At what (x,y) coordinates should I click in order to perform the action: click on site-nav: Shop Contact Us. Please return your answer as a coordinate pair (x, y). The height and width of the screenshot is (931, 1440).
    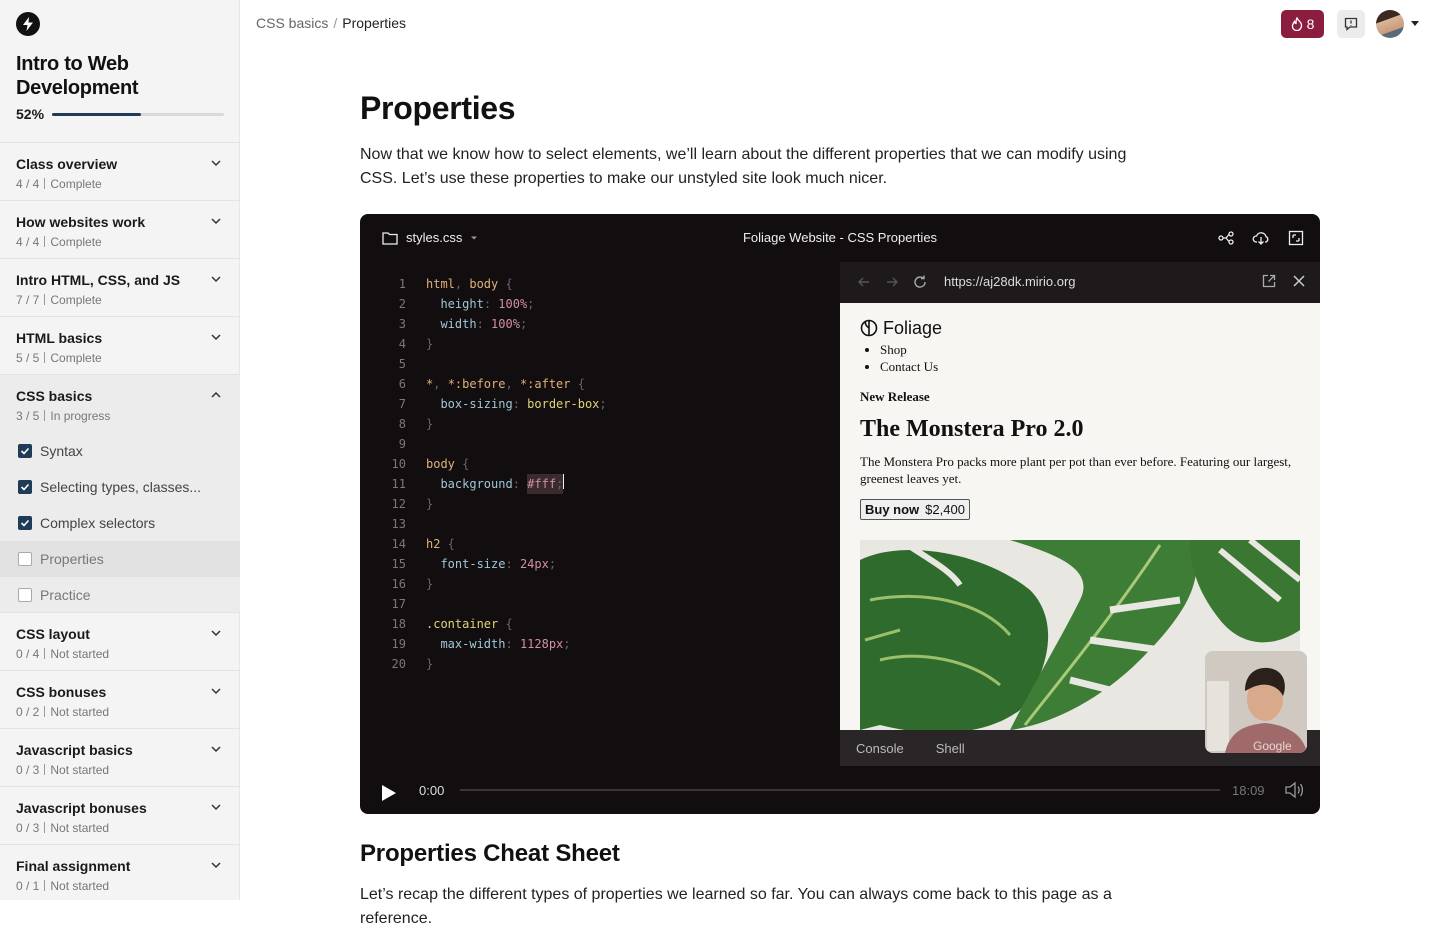
    Looking at the image, I should click on (1082, 358).